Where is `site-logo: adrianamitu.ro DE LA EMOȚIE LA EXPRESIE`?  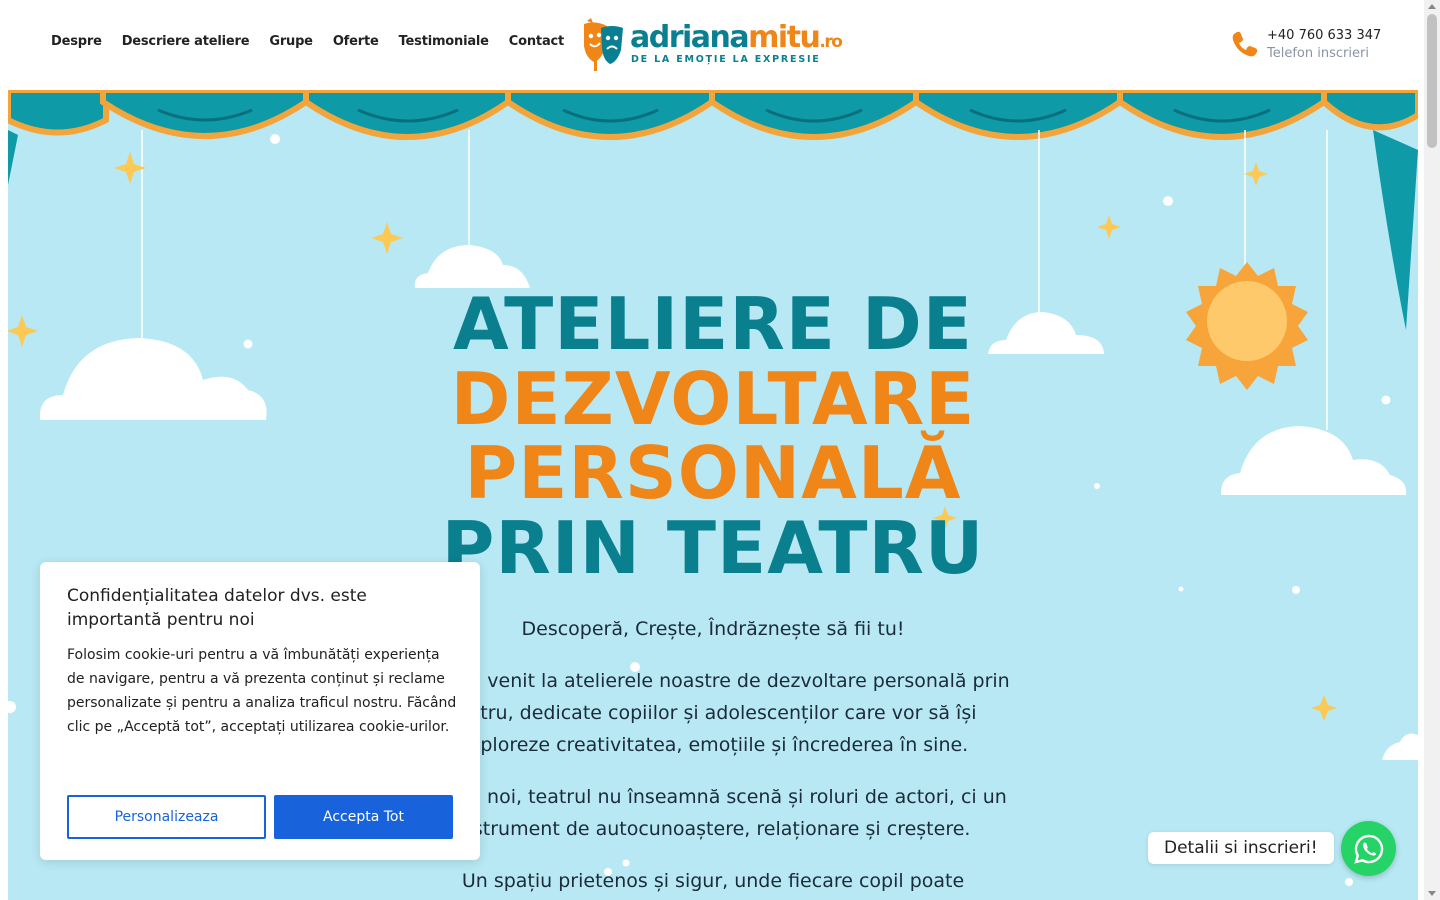
site-logo: adrianamitu.ro DE LA EMOȚIE LA EXPRESIE is located at coordinates (712, 45).